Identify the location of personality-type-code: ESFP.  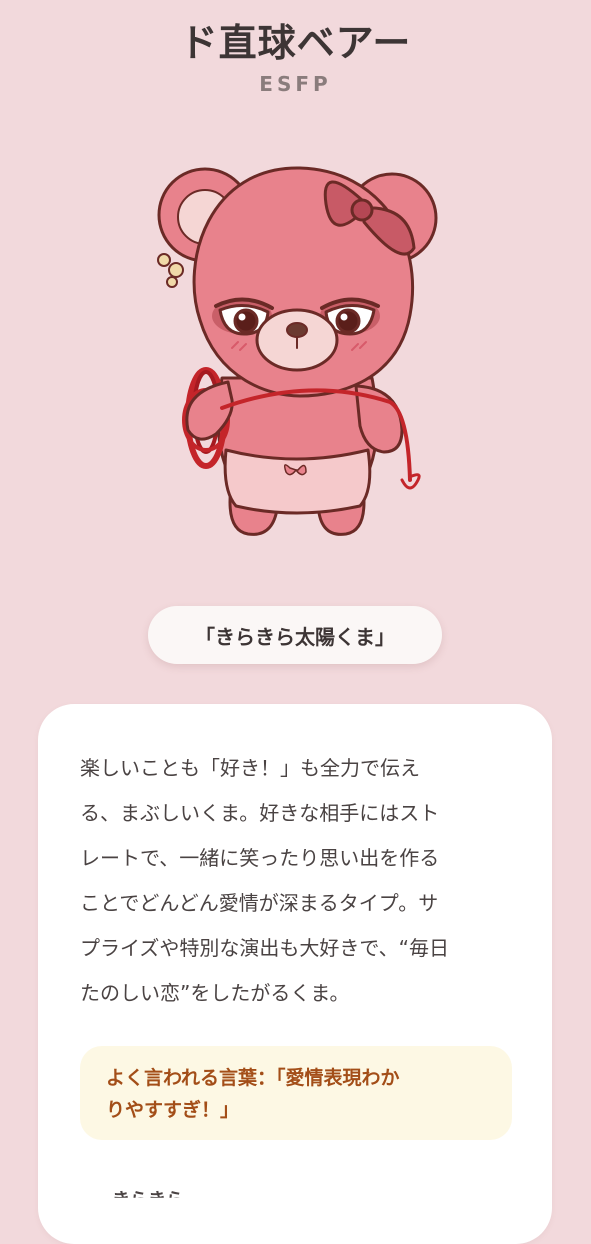
(295, 84).